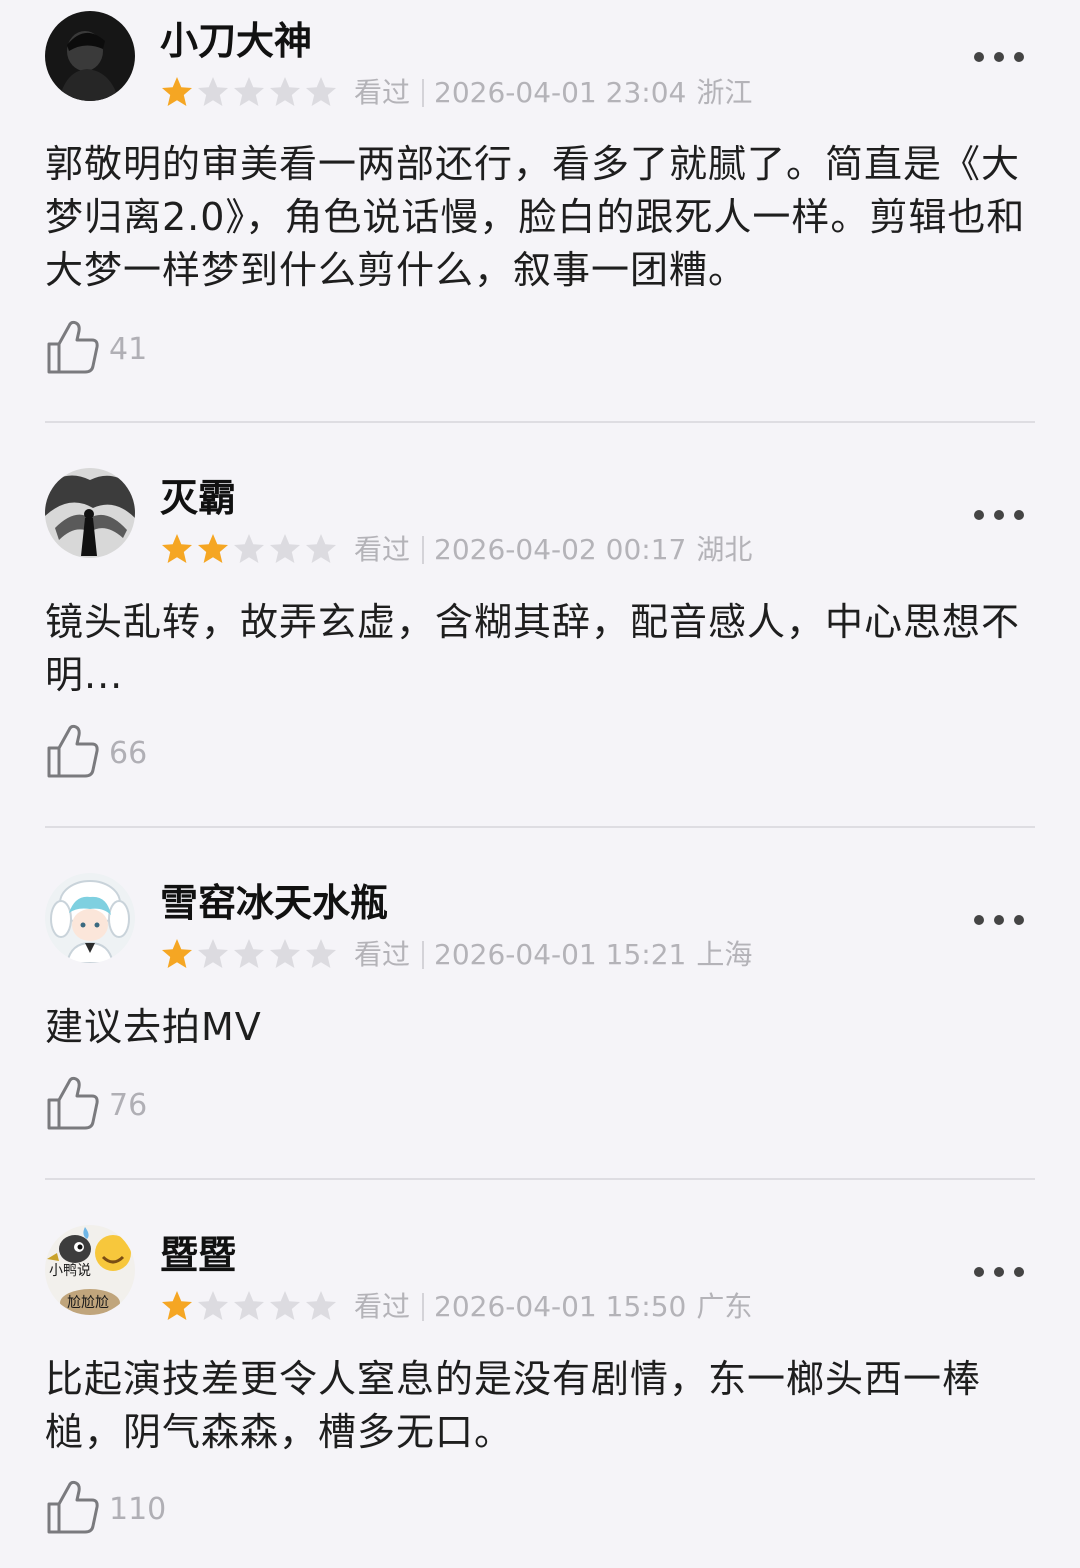 The height and width of the screenshot is (1568, 1080). Describe the element at coordinates (724, 1306) in the screenshot. I see `review-region: 广东` at that location.